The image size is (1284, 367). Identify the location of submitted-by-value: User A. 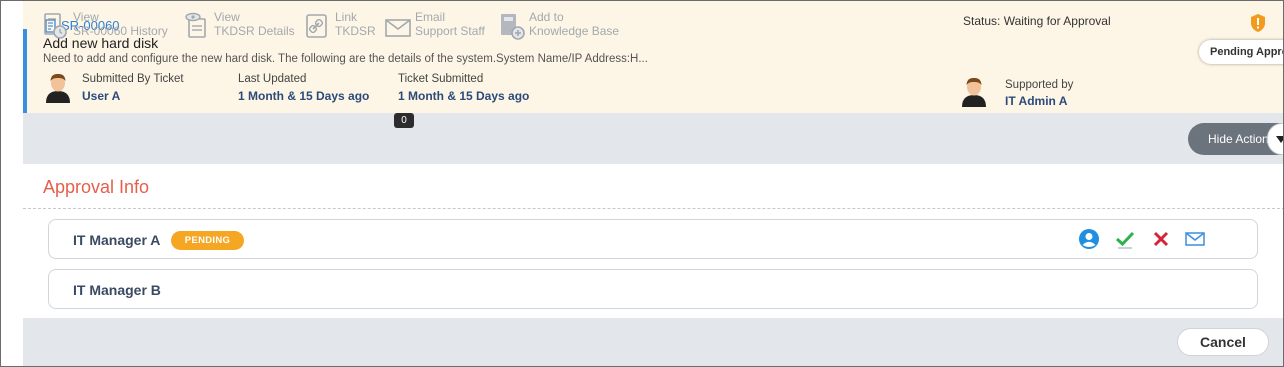
(101, 96).